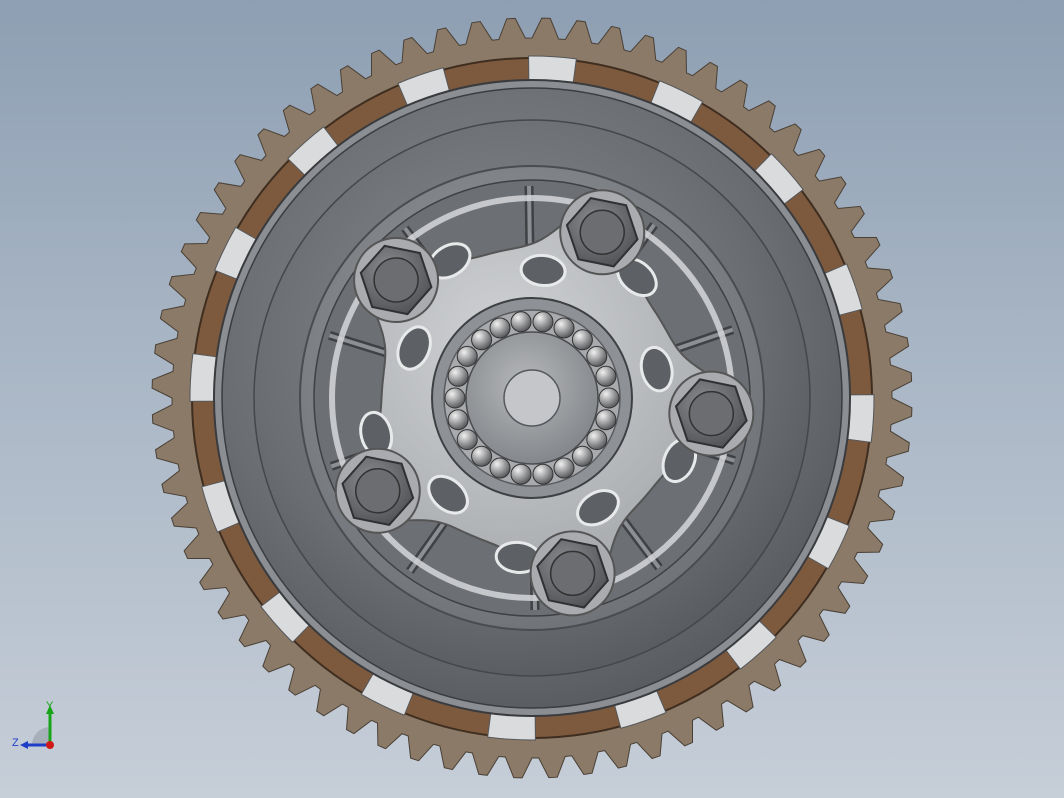 This screenshot has width=1064, height=798. I want to click on pushrod-hub, so click(532, 398).